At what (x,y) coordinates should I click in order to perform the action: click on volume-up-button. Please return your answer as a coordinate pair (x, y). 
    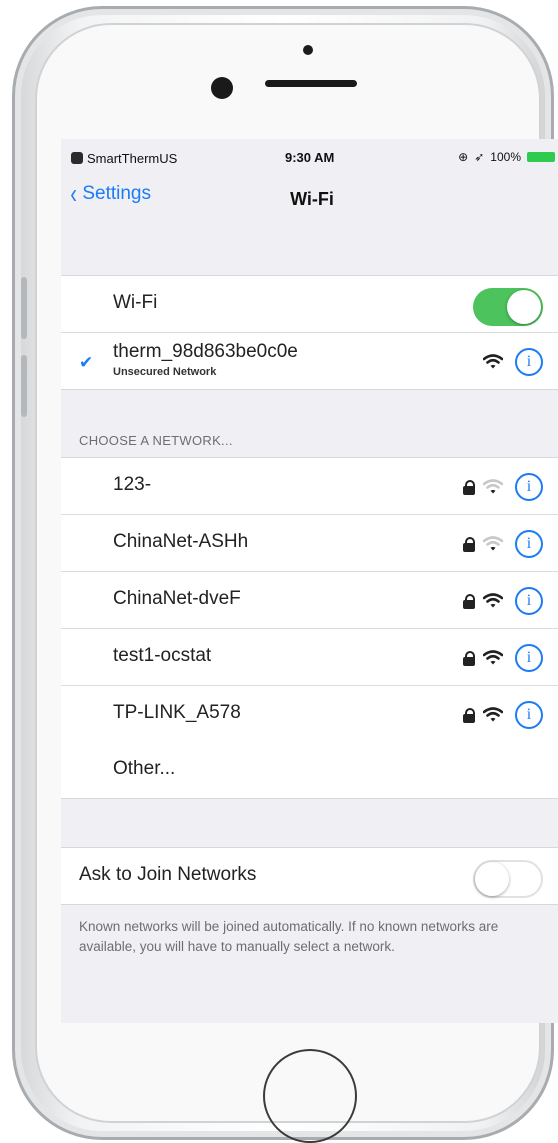
    Looking at the image, I should click on (24, 308).